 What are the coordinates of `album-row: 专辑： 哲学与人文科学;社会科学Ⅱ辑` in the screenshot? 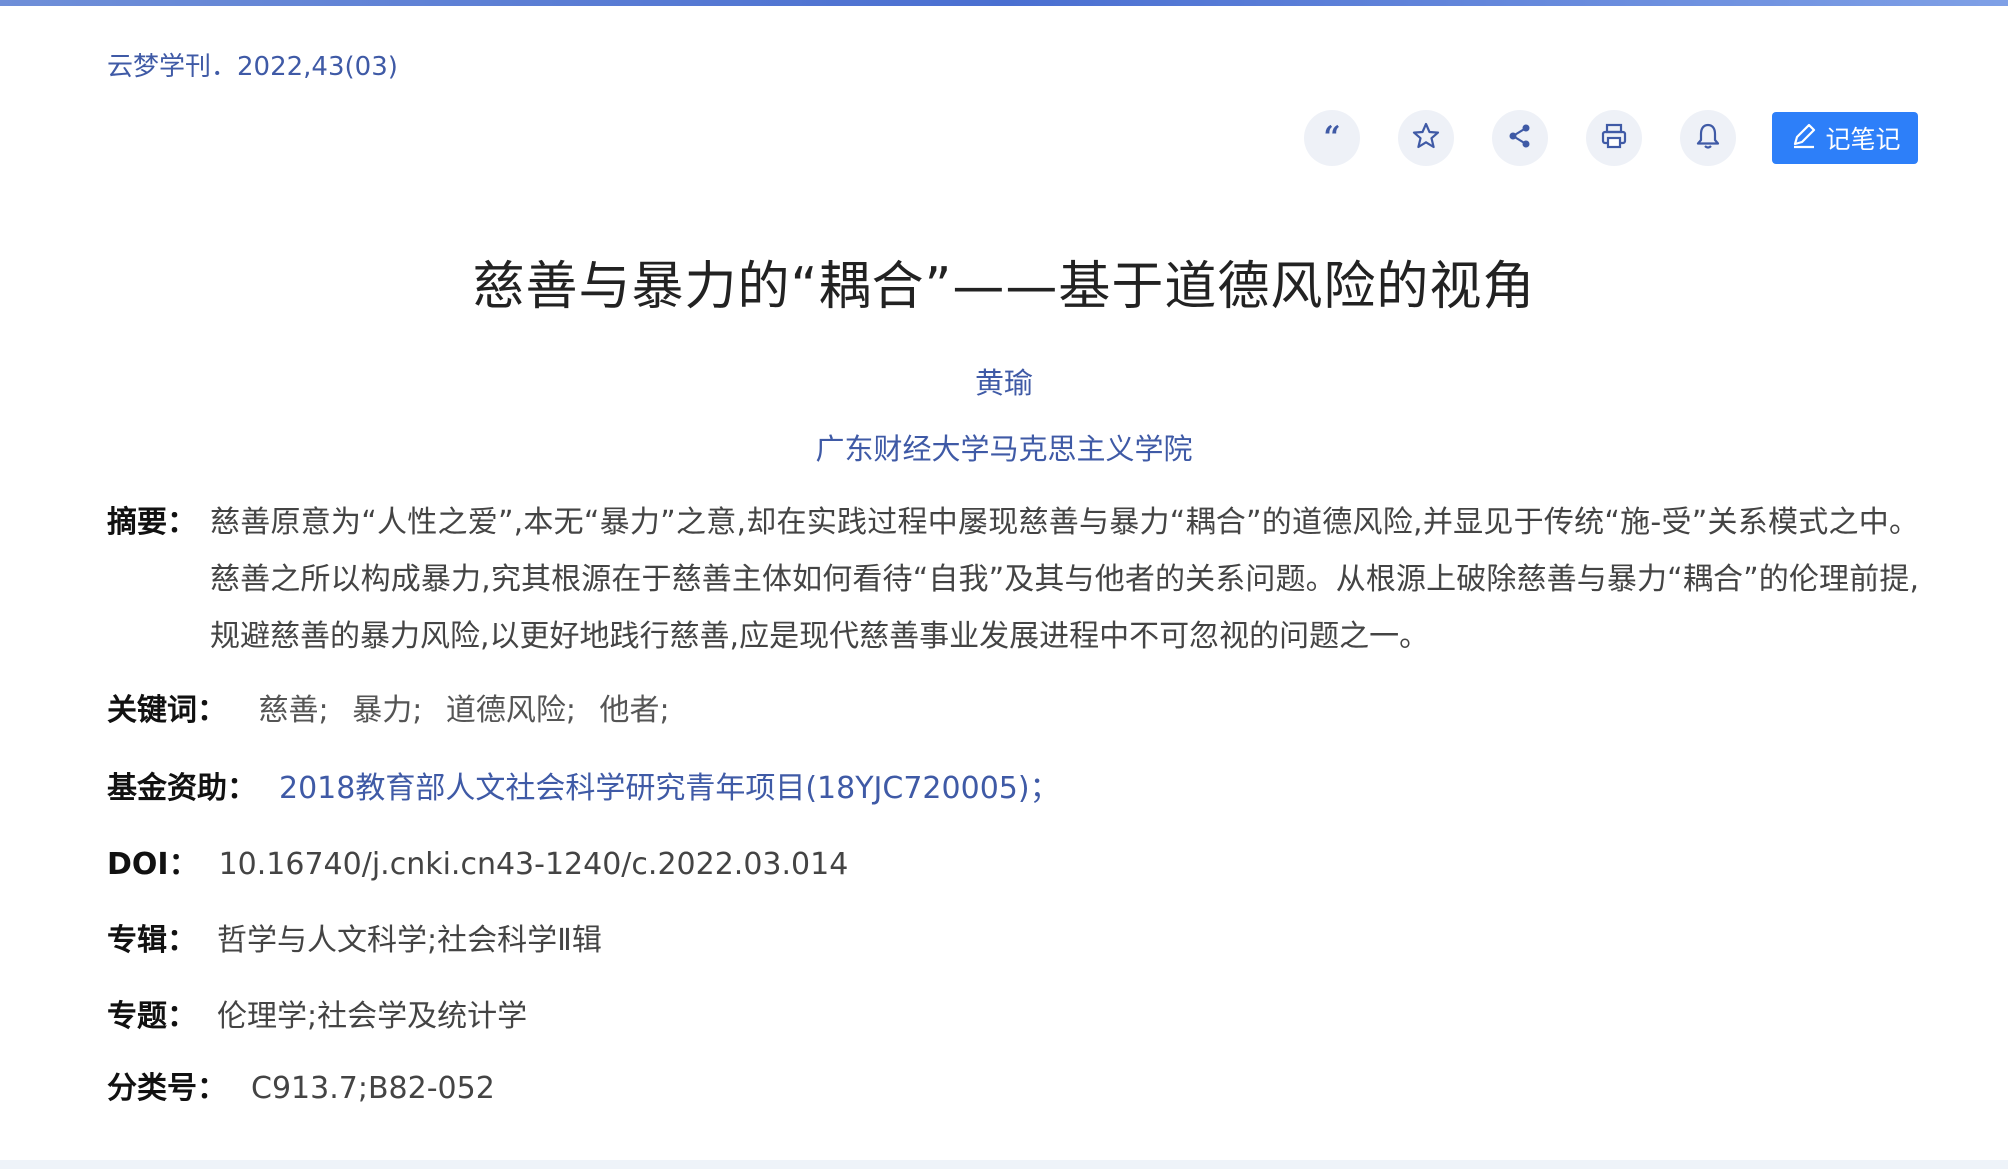 It's located at (354, 940).